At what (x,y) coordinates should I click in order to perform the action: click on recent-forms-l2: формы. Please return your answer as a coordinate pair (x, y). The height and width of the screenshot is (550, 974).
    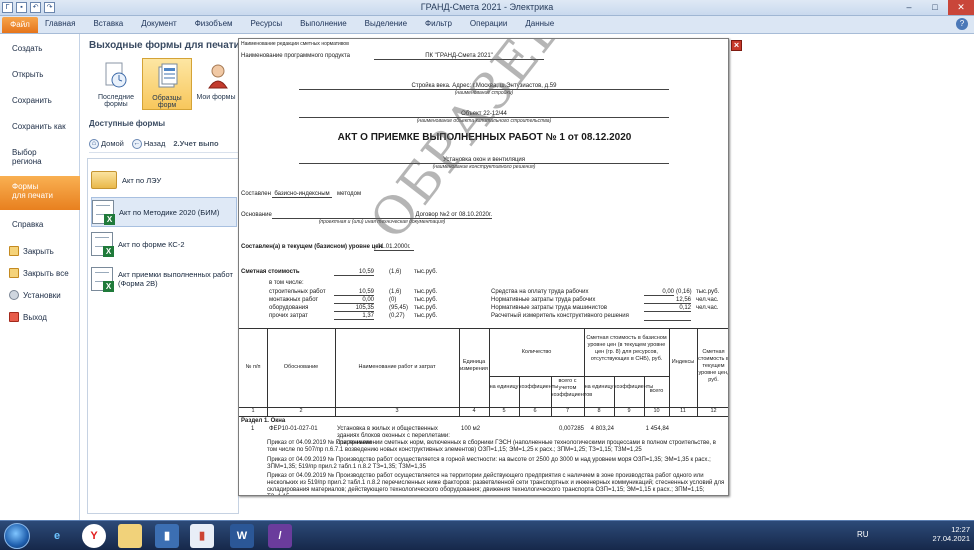
    Looking at the image, I should click on (116, 104).